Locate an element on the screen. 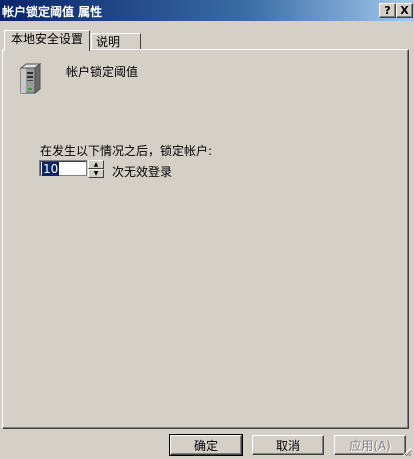 The width and height of the screenshot is (414, 459). tab-label: 本地安全设置 is located at coordinates (47, 39).